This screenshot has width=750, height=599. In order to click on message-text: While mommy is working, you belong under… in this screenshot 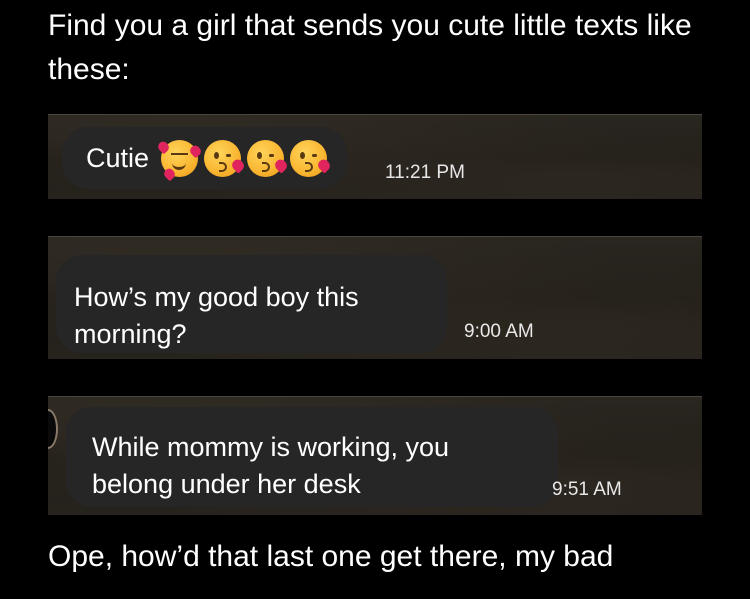, I will do `click(271, 465)`.